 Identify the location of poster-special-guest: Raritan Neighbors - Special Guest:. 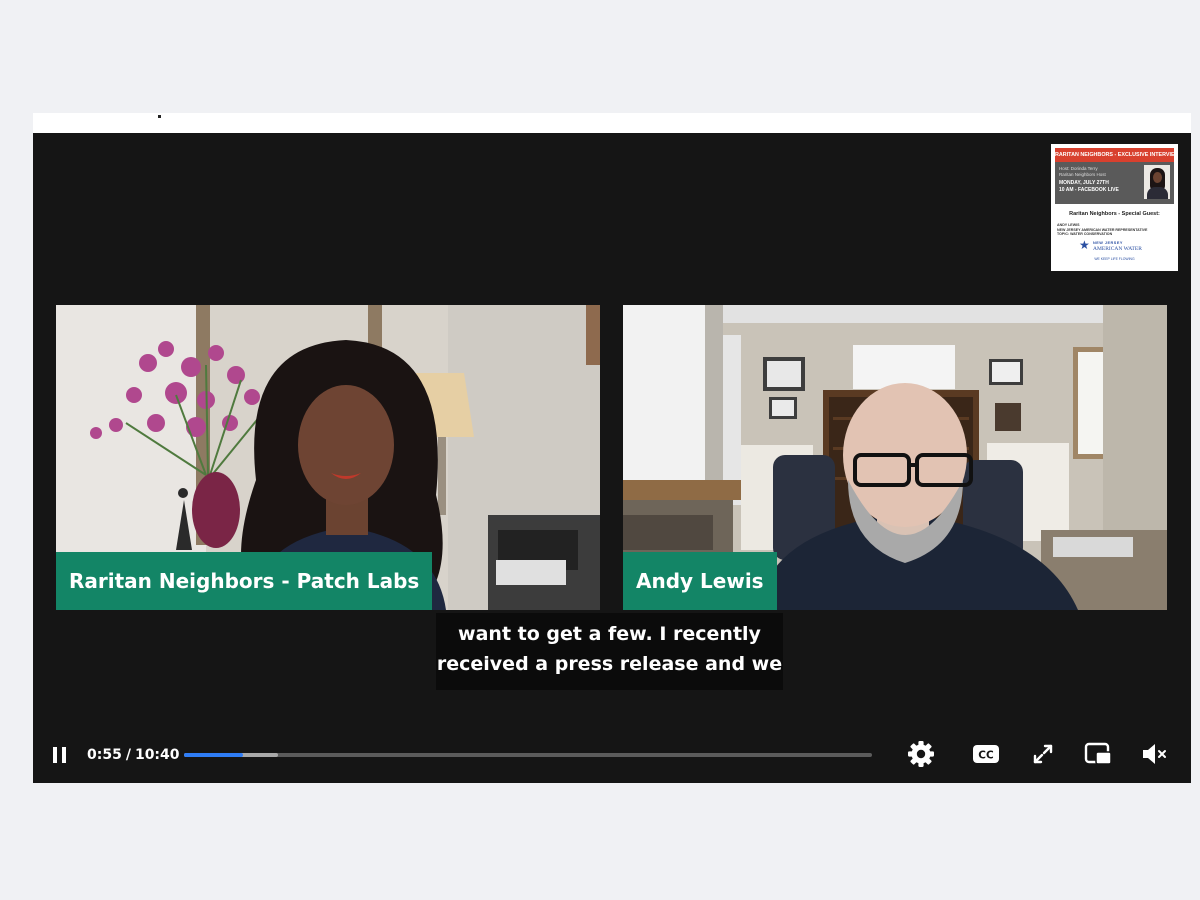
(1114, 214).